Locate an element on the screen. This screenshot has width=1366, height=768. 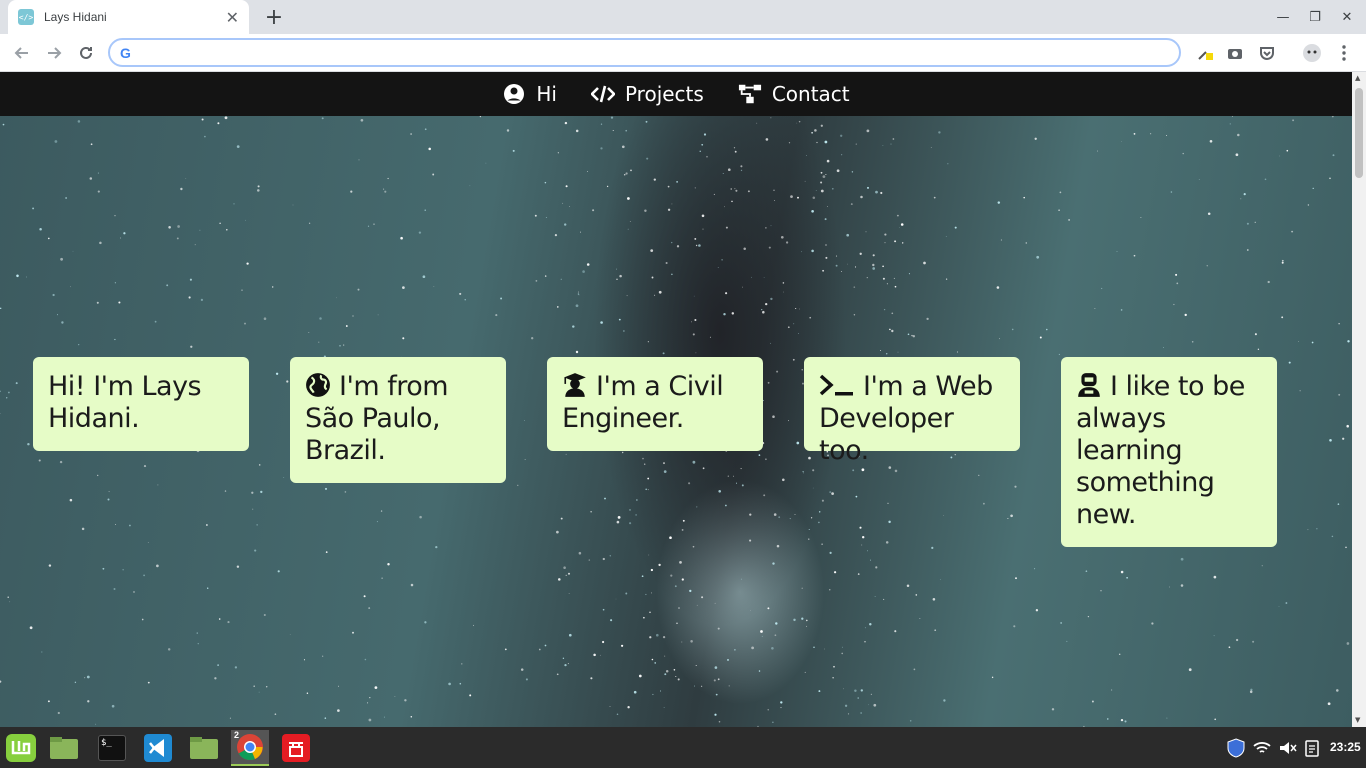
tab-title: Lays Hidani is located at coordinates (75, 17).